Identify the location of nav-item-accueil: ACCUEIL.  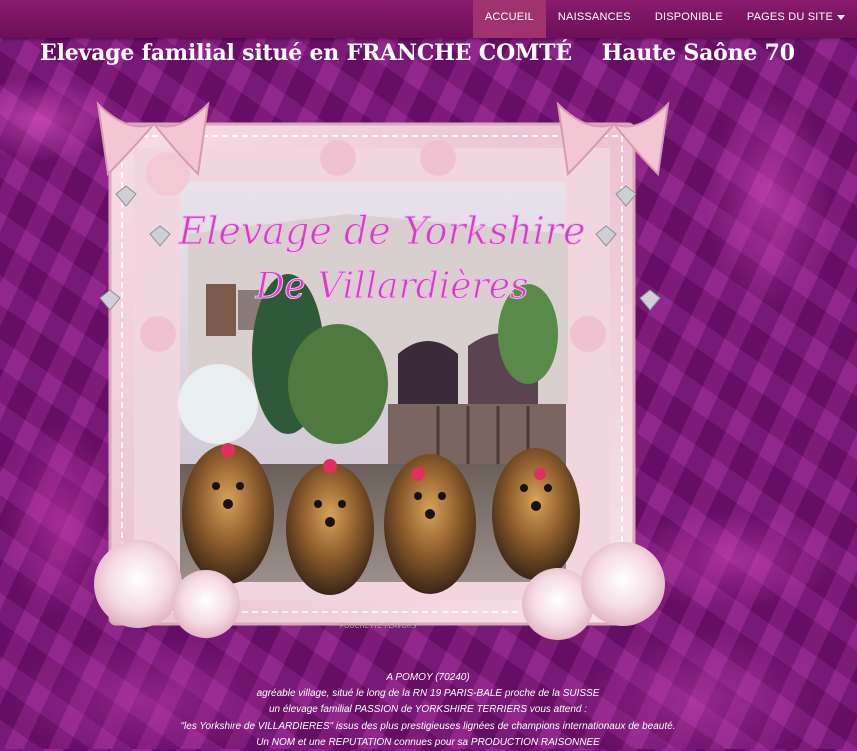
(509, 19).